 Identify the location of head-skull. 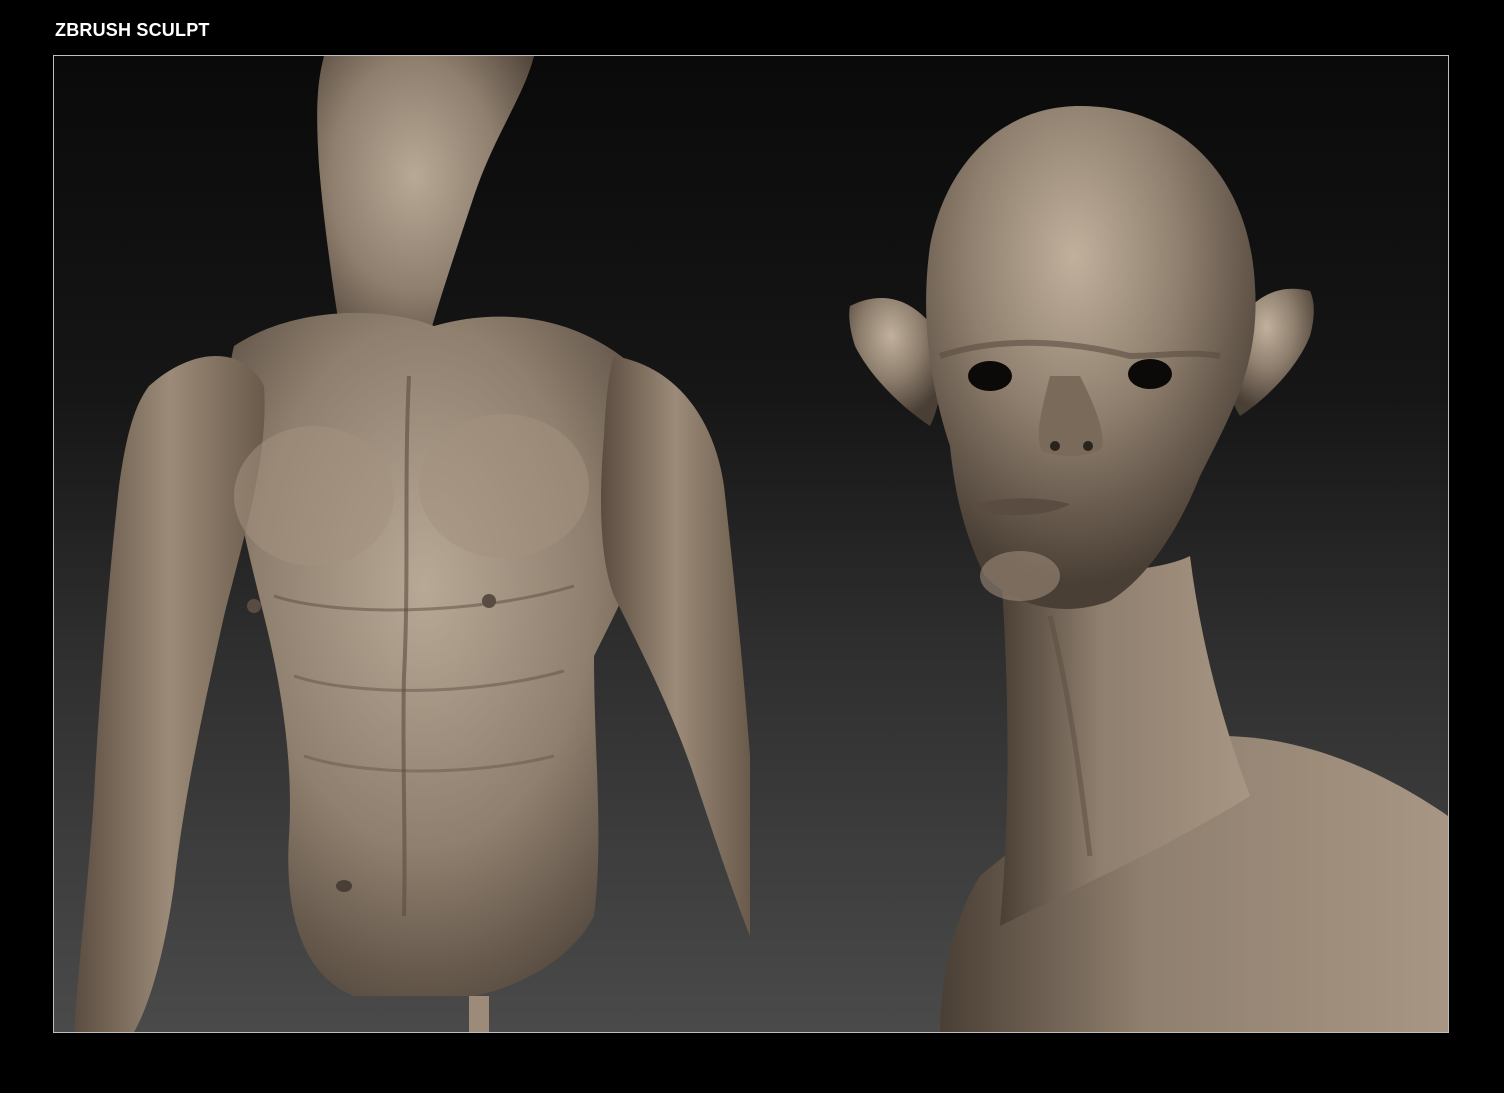
(1091, 357).